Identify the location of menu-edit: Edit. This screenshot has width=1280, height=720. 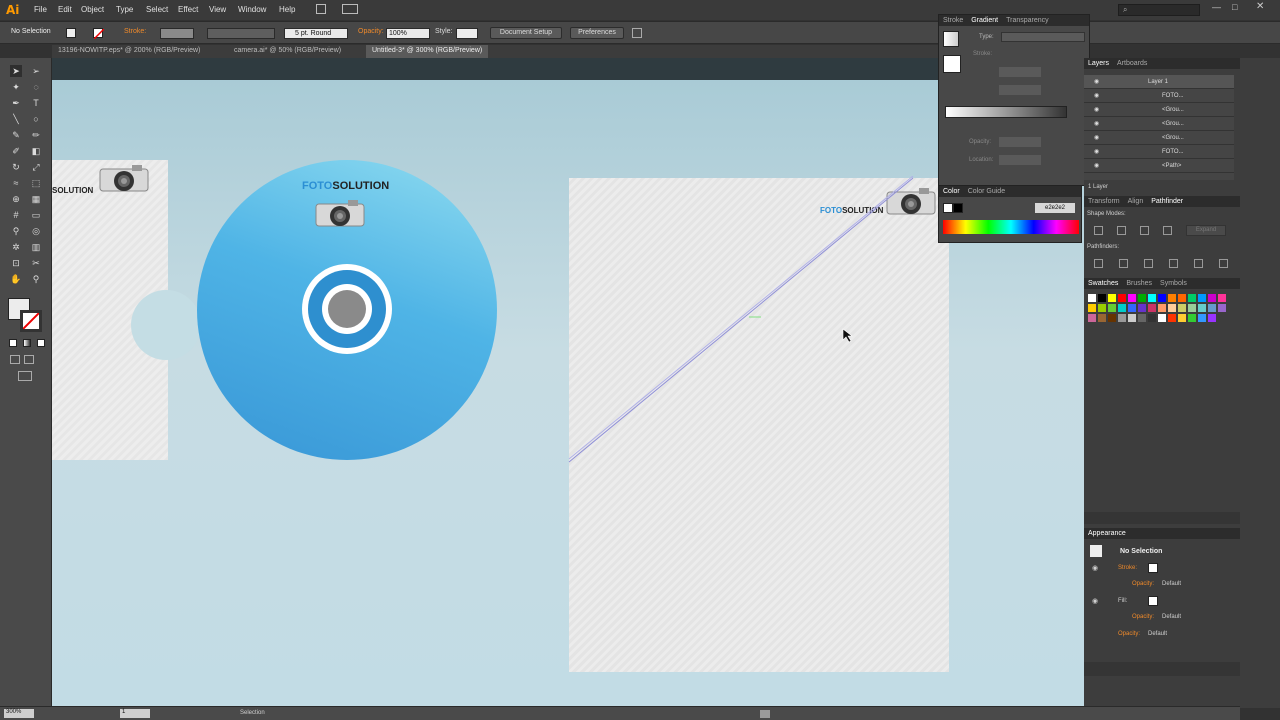
(65, 9).